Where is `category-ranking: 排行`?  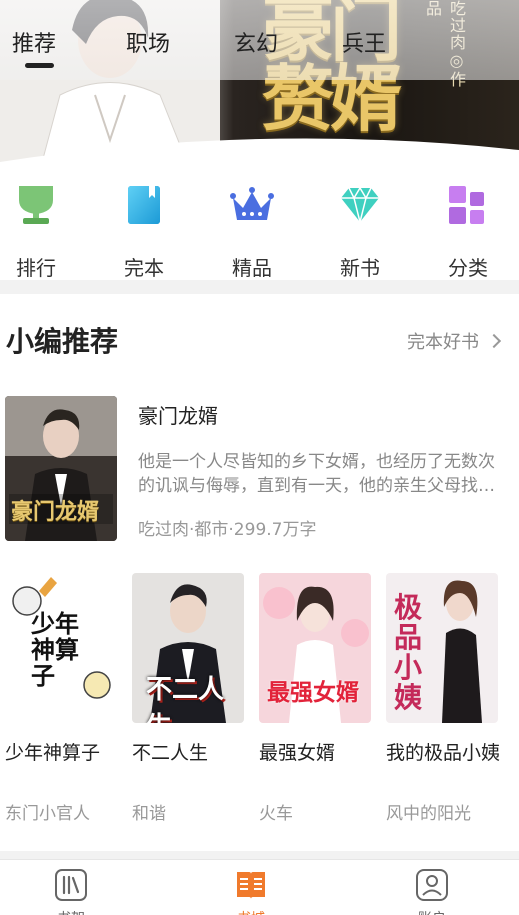
category-ranking: 排行 is located at coordinates (36, 231).